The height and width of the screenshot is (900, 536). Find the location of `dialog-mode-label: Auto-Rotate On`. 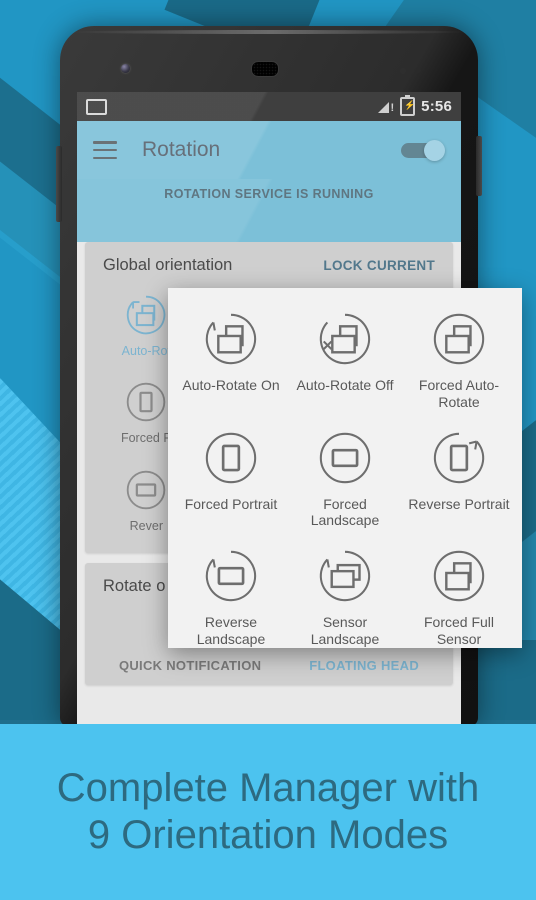

dialog-mode-label: Auto-Rotate On is located at coordinates (231, 385).